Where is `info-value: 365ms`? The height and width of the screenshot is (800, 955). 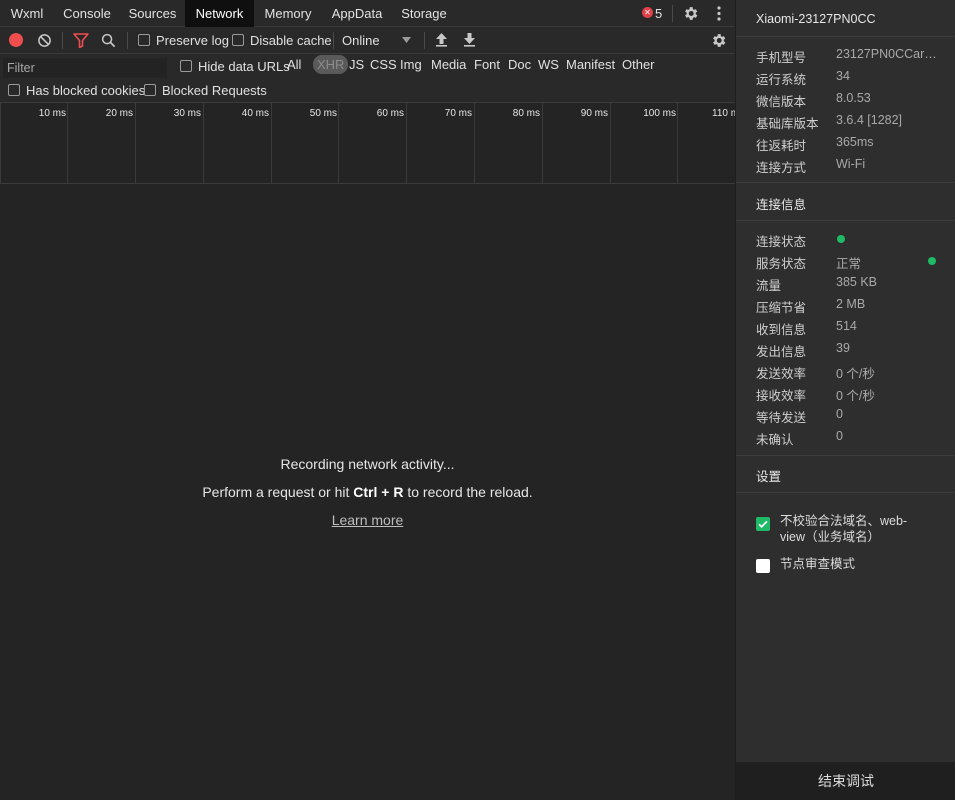
info-value: 365ms is located at coordinates (855, 142).